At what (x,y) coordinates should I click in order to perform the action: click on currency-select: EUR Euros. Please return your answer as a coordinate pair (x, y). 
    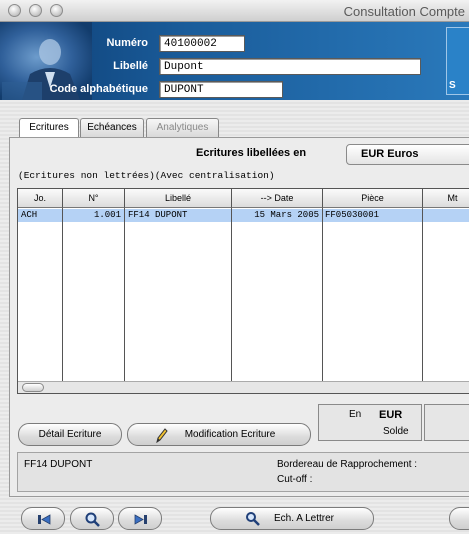
    Looking at the image, I should click on (407, 154).